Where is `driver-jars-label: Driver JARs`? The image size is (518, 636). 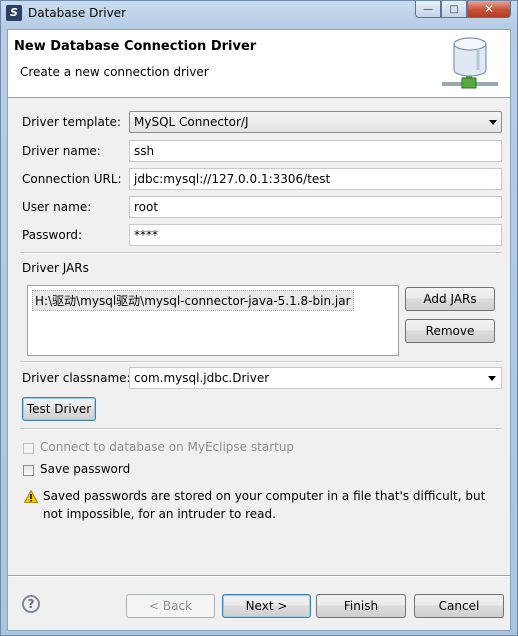
driver-jars-label: Driver JARs is located at coordinates (55, 268).